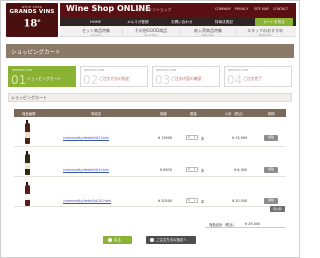  I want to click on shop-logo: wine shop GRANDS VINS 18e, so click(32, 20).